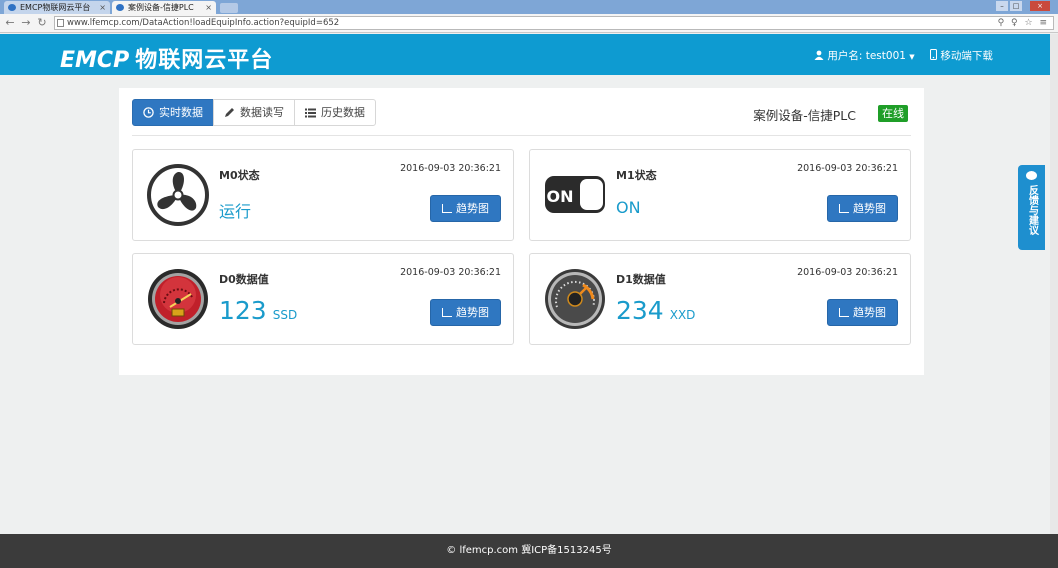 The height and width of the screenshot is (568, 1058). I want to click on browser-tab-label: EMCP物联网云平台, so click(55, 7).